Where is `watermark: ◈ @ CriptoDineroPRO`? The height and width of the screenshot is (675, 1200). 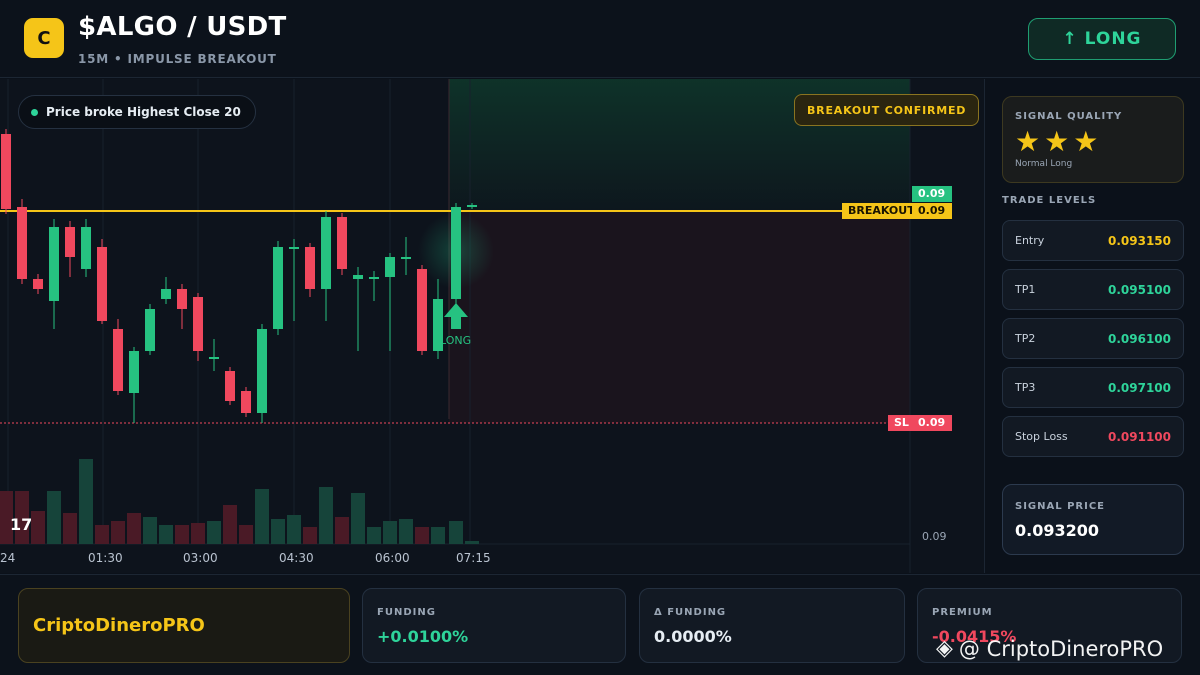
watermark: ◈ @ CriptoDineroPRO is located at coordinates (1049, 648).